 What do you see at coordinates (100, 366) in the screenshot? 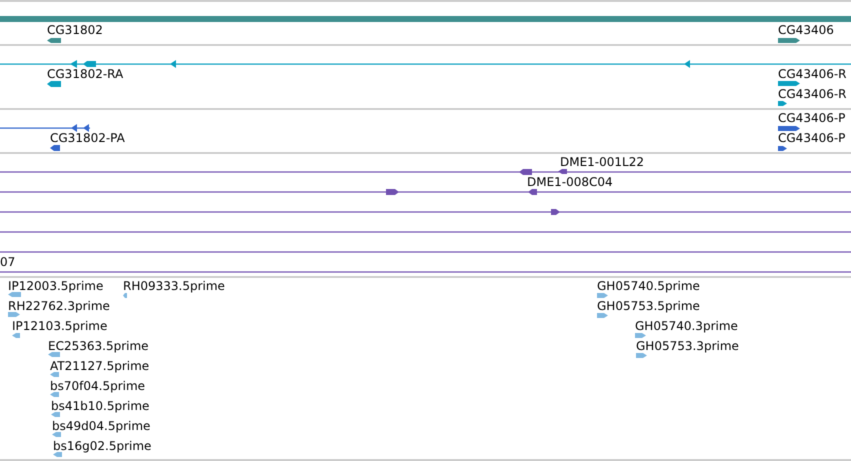
I see `feature-label: AT21127.5prime` at bounding box center [100, 366].